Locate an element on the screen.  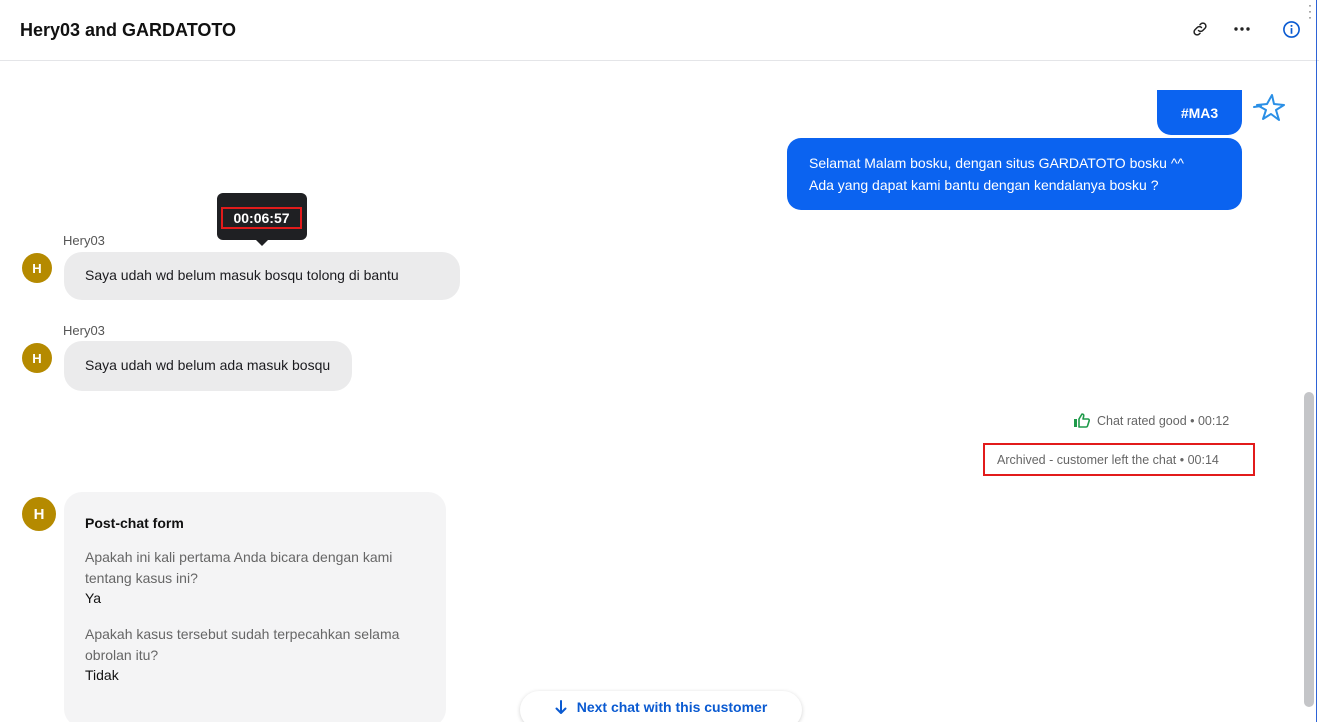
thumbs-up-icon is located at coordinates (1082, 420).